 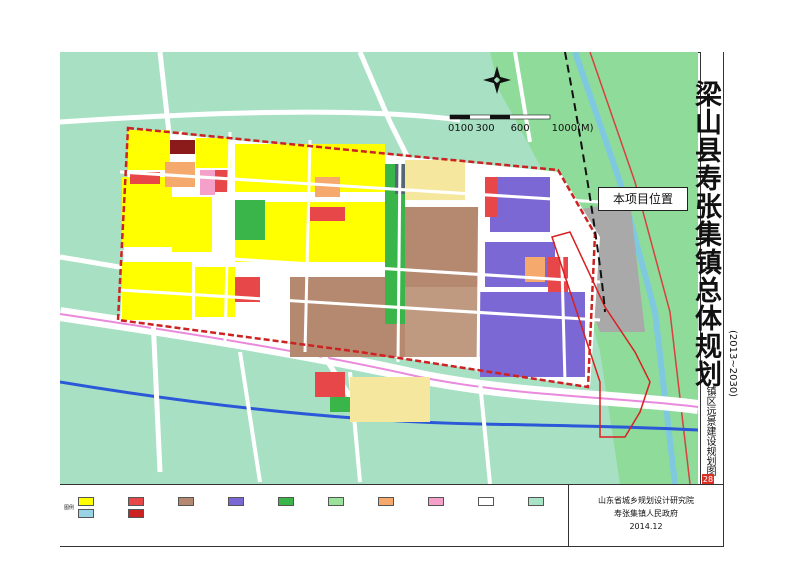 What do you see at coordinates (705, 234) in the screenshot?
I see `map-title: 梁山县寿张集镇总体规划` at bounding box center [705, 234].